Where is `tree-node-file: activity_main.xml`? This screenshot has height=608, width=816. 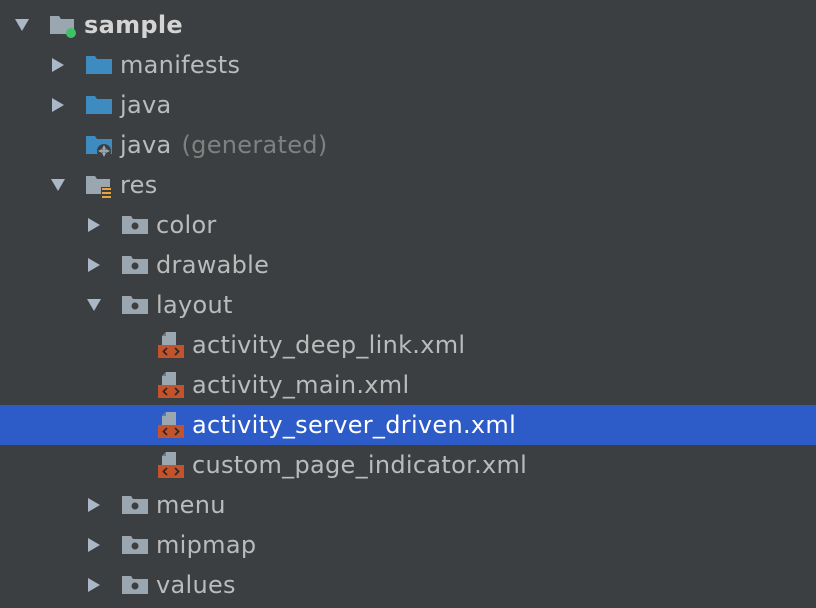 tree-node-file: activity_main.xml is located at coordinates (408, 385).